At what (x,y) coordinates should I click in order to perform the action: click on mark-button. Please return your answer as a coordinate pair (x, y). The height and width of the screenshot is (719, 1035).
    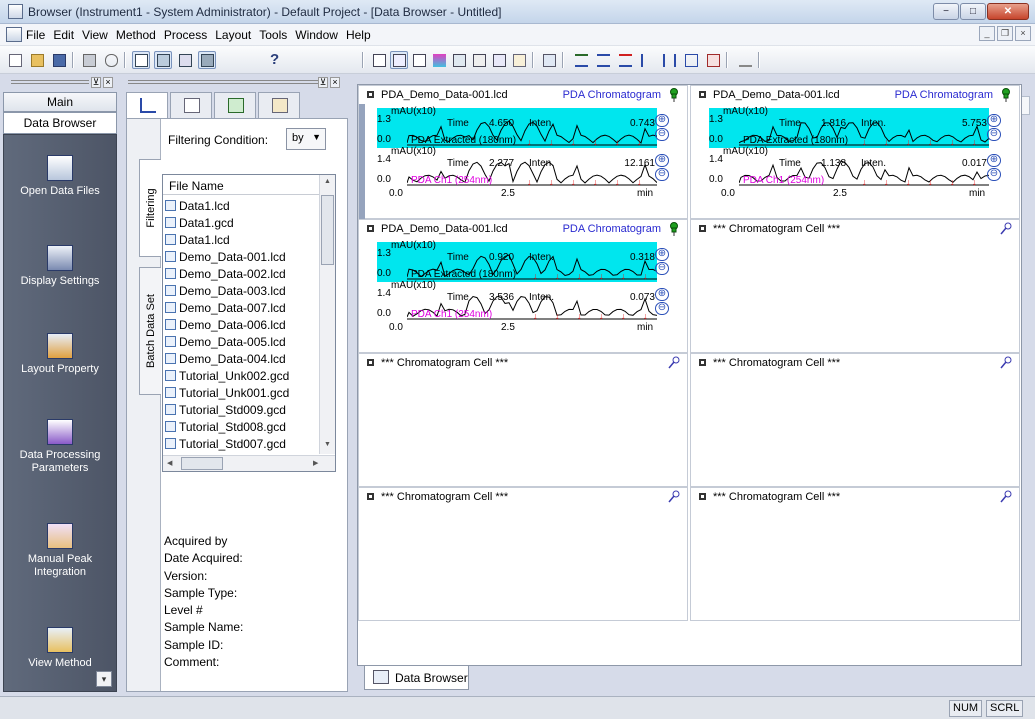
    Looking at the image, I should click on (519, 60).